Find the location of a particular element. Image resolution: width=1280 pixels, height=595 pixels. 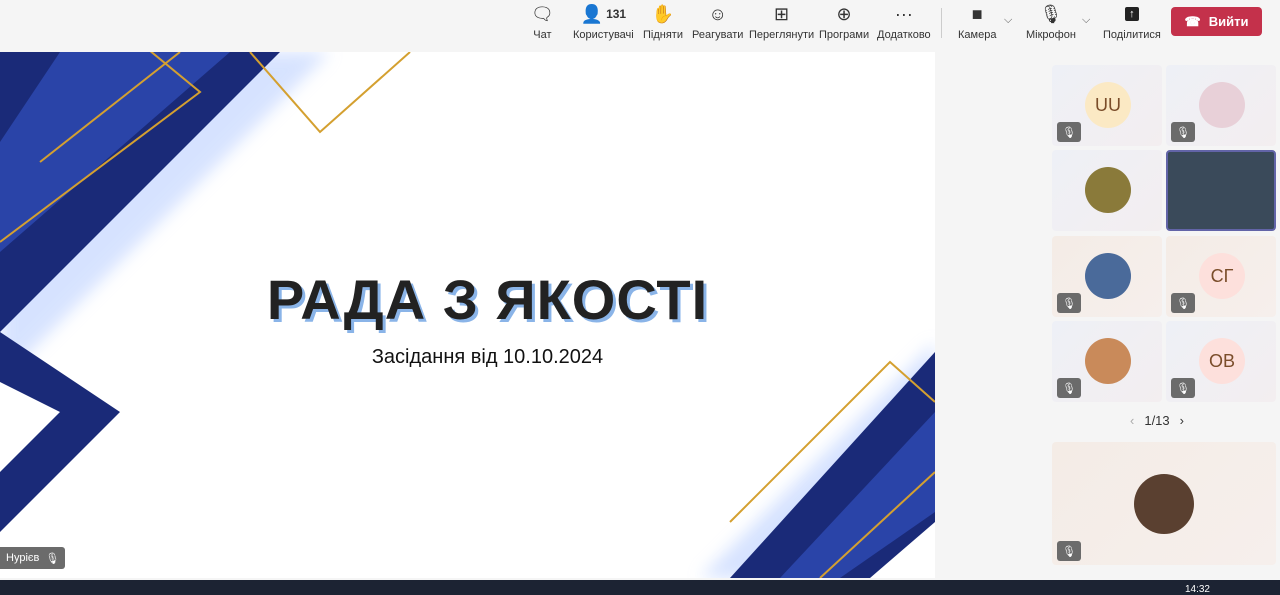

share-icon: ↑ is located at coordinates (1132, 14).